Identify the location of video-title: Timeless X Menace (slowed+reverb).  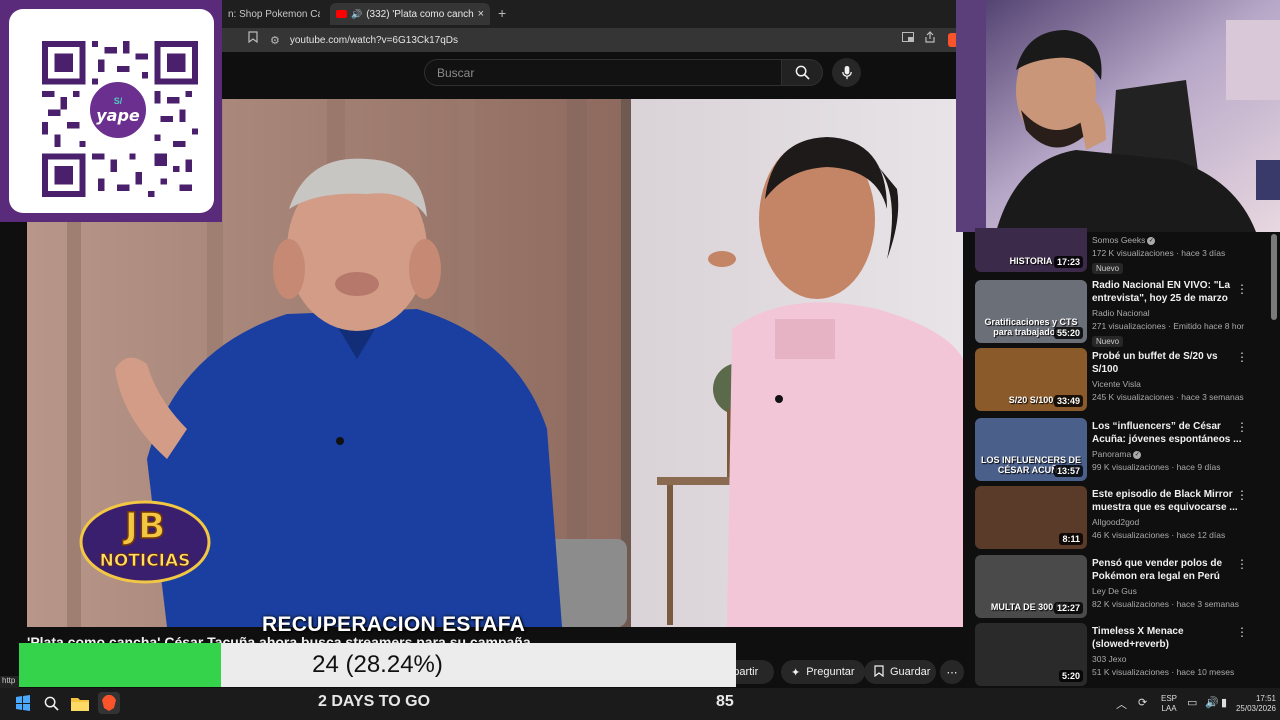
(1168, 638).